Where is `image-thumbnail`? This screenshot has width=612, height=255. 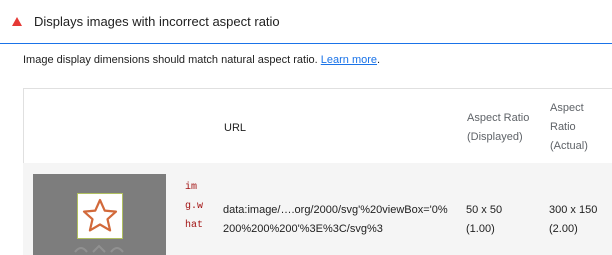 image-thumbnail is located at coordinates (99, 214).